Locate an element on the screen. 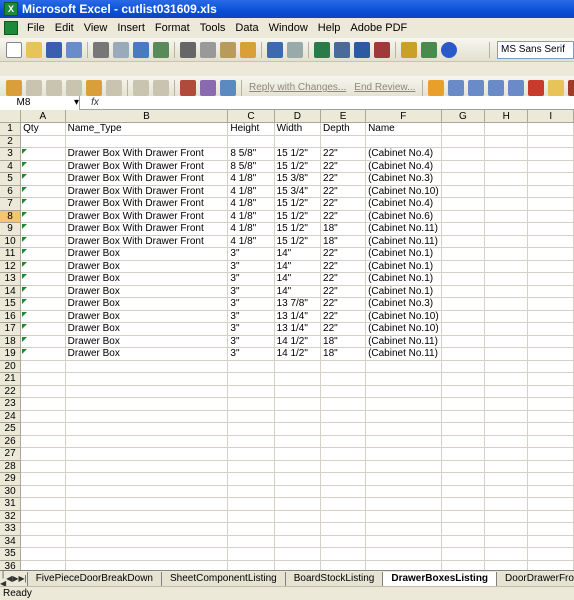  cell-C26 is located at coordinates (251, 441).